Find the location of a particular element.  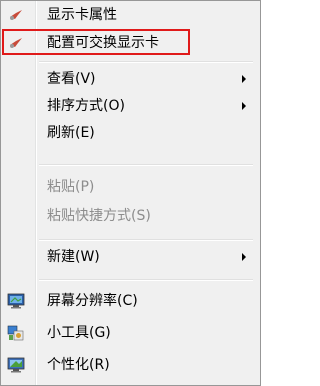

menu-item-label: 屏幕分辨率(C) is located at coordinates (92, 301).